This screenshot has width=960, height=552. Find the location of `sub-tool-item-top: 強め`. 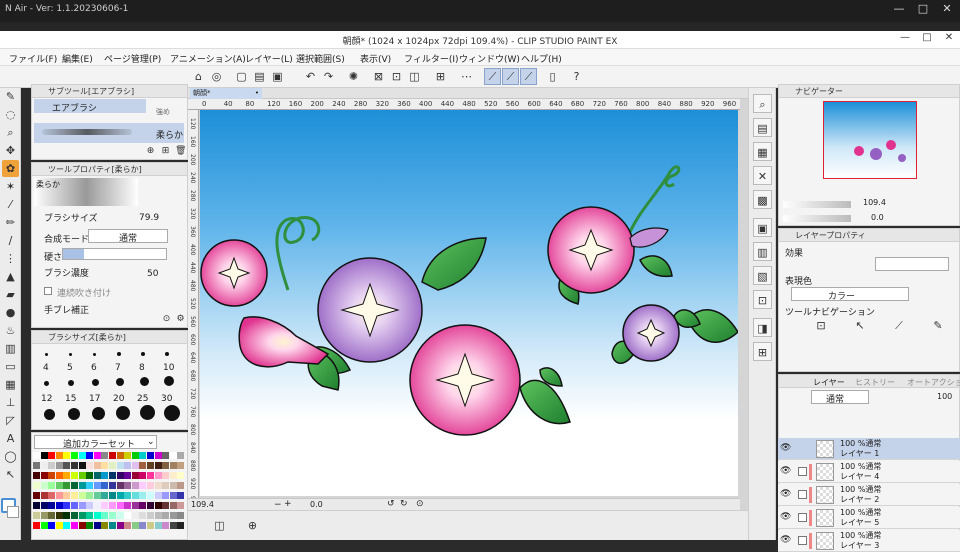

sub-tool-item-top: 強め is located at coordinates (163, 112).